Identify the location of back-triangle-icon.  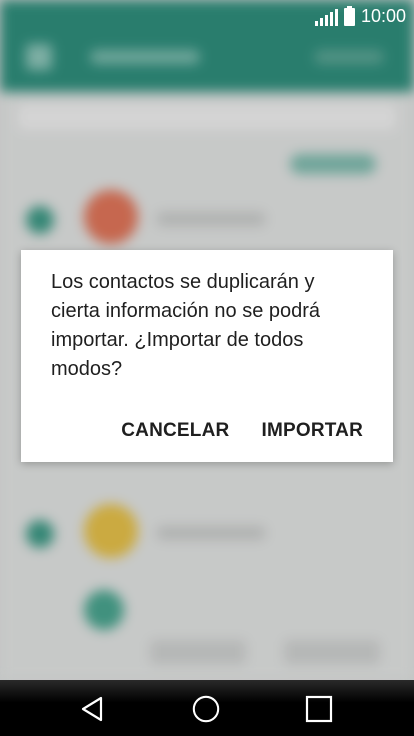
(93, 709).